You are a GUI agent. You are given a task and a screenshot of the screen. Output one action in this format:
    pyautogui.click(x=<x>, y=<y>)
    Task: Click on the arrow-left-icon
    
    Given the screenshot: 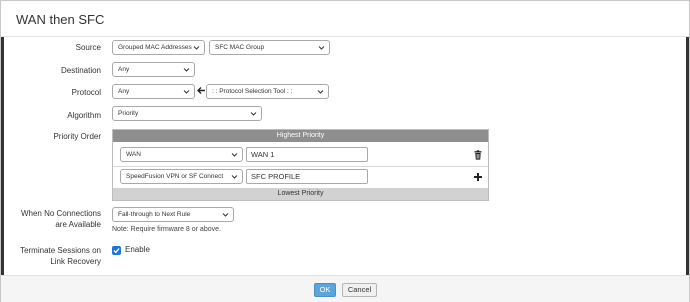 What is the action you would take?
    pyautogui.click(x=201, y=90)
    